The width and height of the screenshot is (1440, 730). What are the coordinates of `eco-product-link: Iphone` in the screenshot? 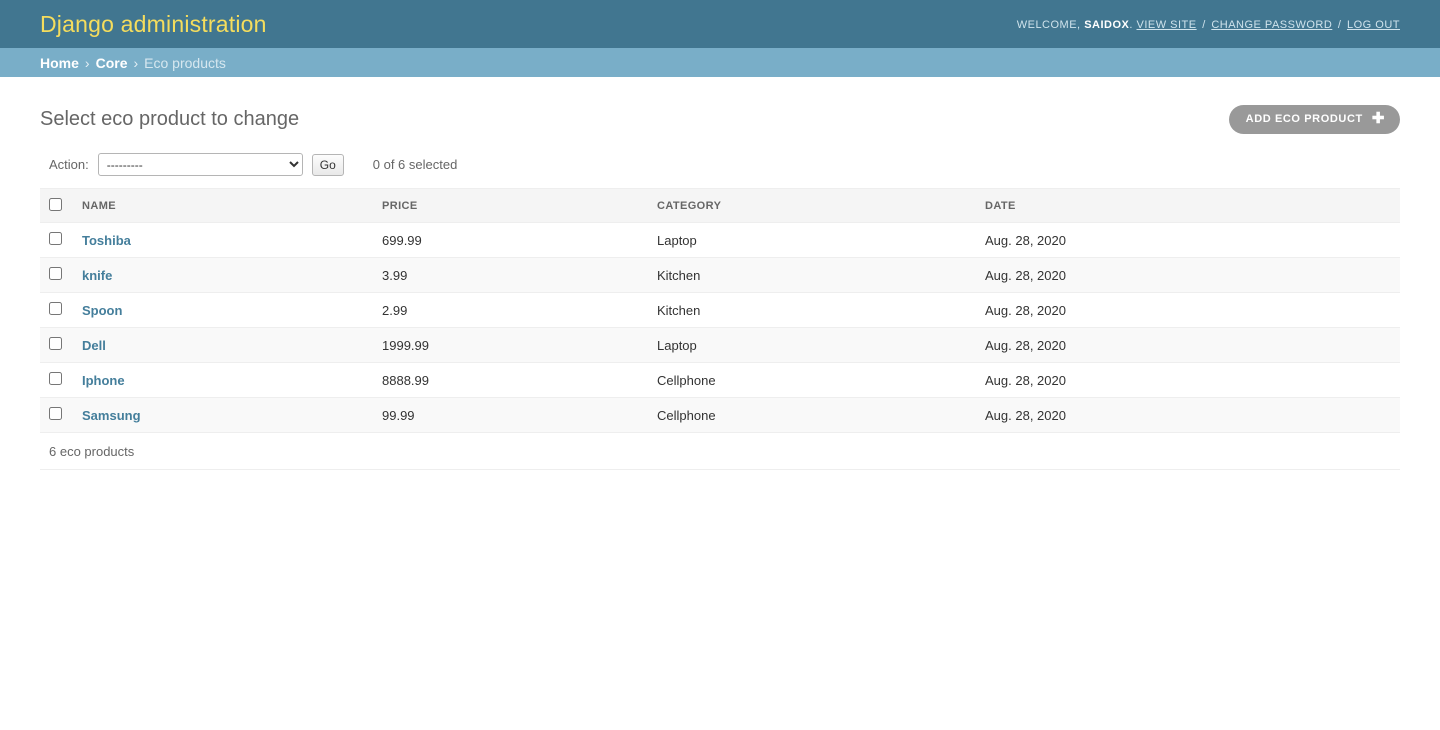 It's located at (103, 380).